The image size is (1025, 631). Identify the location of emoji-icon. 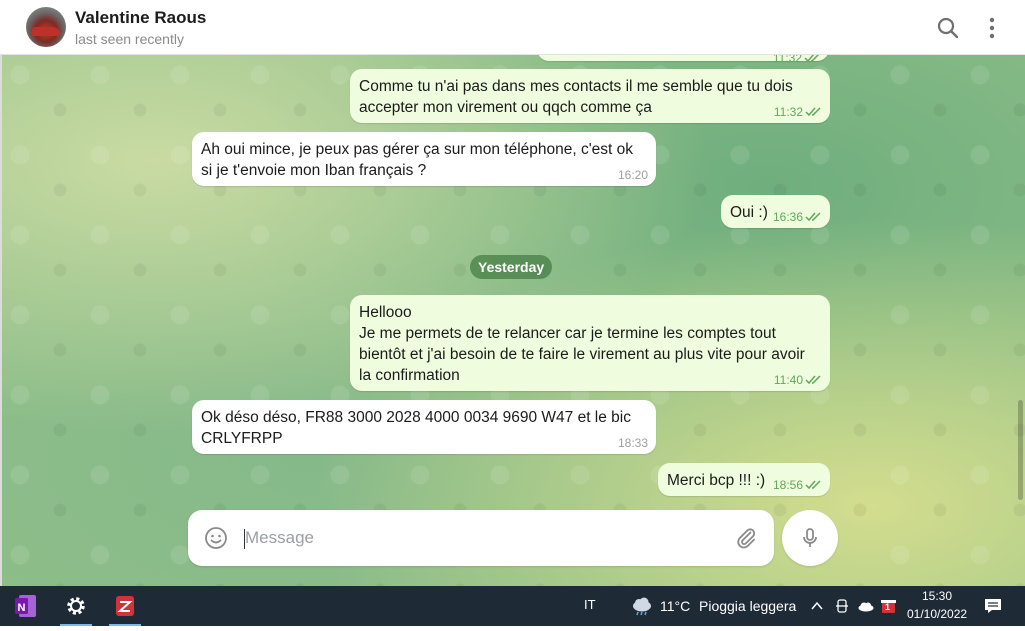
(216, 538).